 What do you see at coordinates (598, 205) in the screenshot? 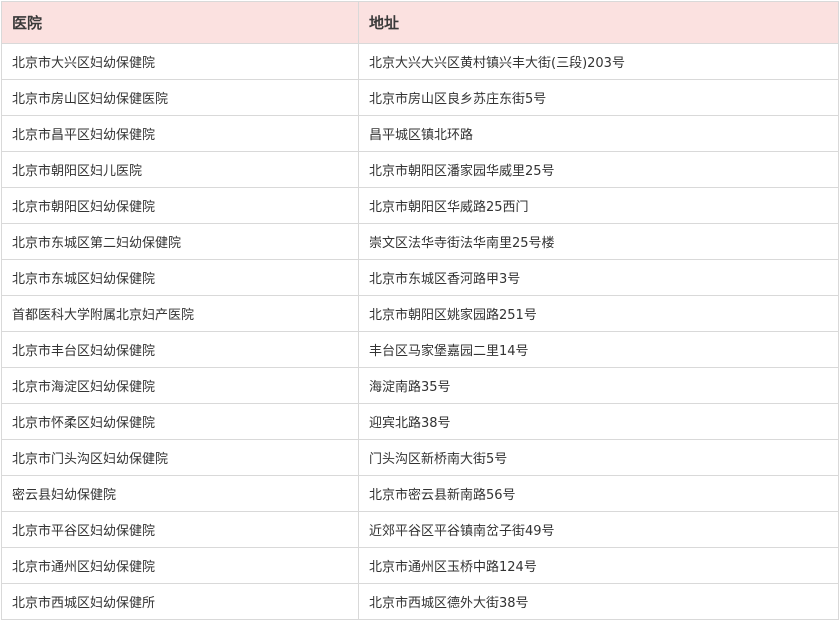
I see `address-cell: 北京市朝阳区华威路25西门` at bounding box center [598, 205].